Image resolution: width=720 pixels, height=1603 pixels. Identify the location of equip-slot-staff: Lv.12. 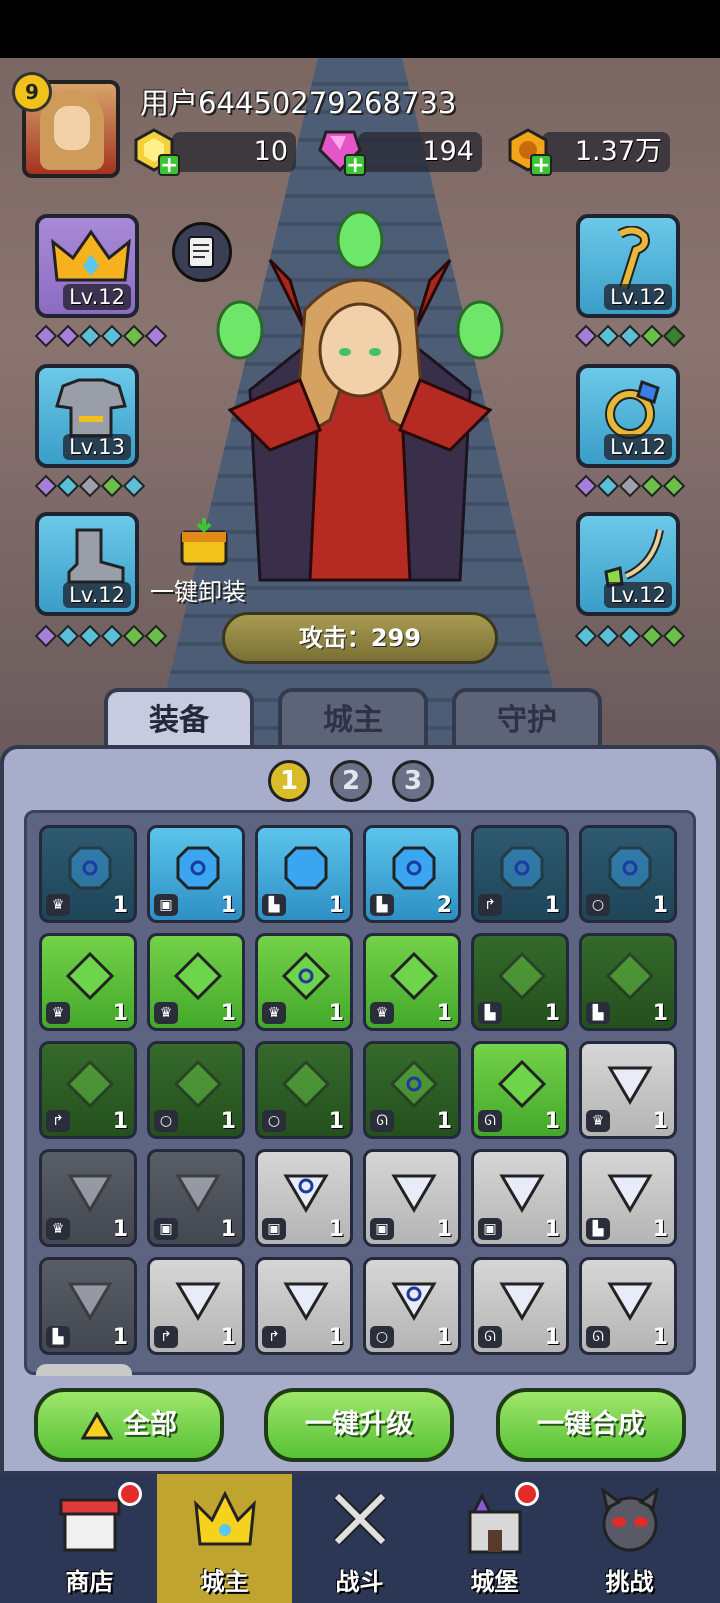
(628, 266).